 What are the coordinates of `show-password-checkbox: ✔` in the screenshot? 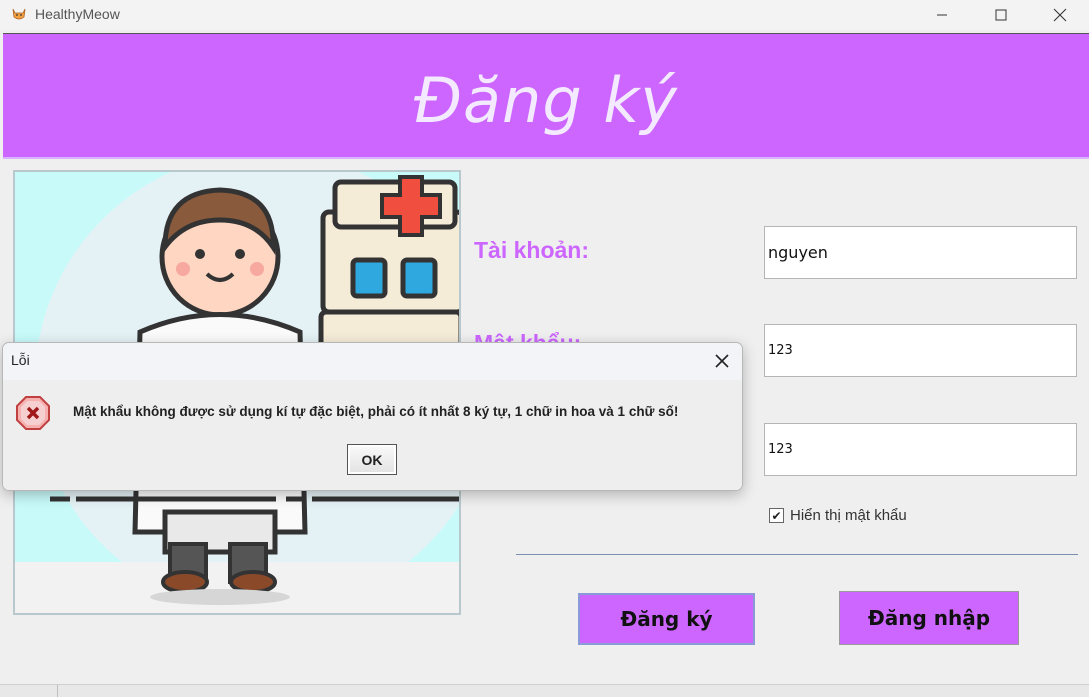 It's located at (776, 515).